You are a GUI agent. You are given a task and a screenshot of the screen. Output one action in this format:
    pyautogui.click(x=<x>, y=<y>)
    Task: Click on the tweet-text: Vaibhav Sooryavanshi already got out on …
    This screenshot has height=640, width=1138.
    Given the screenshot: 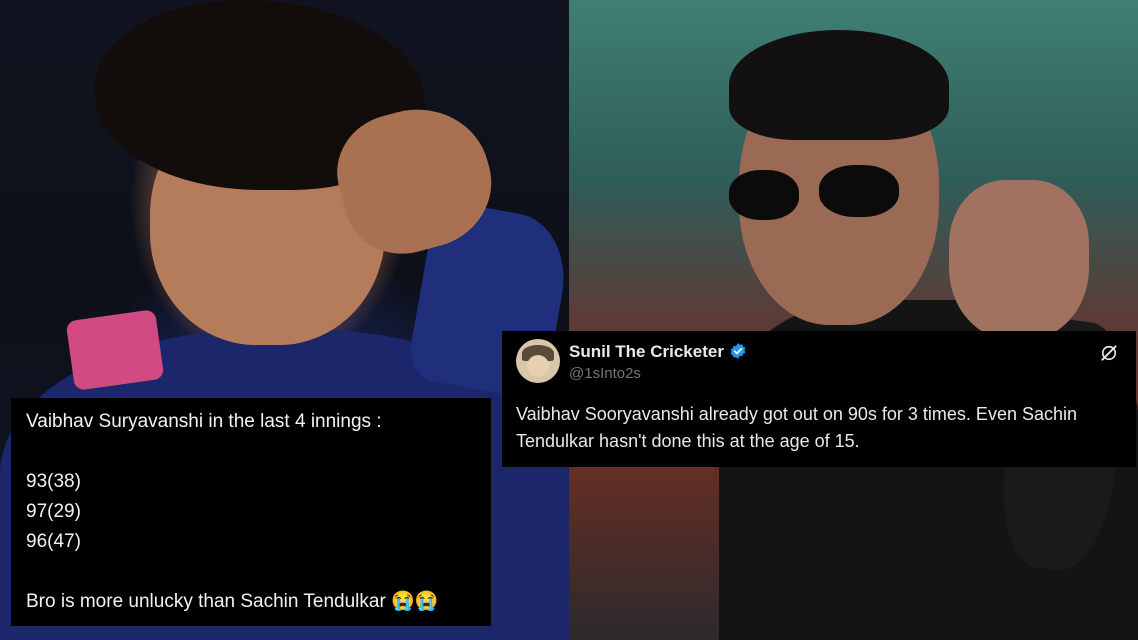 What is the action you would take?
    pyautogui.click(x=796, y=427)
    